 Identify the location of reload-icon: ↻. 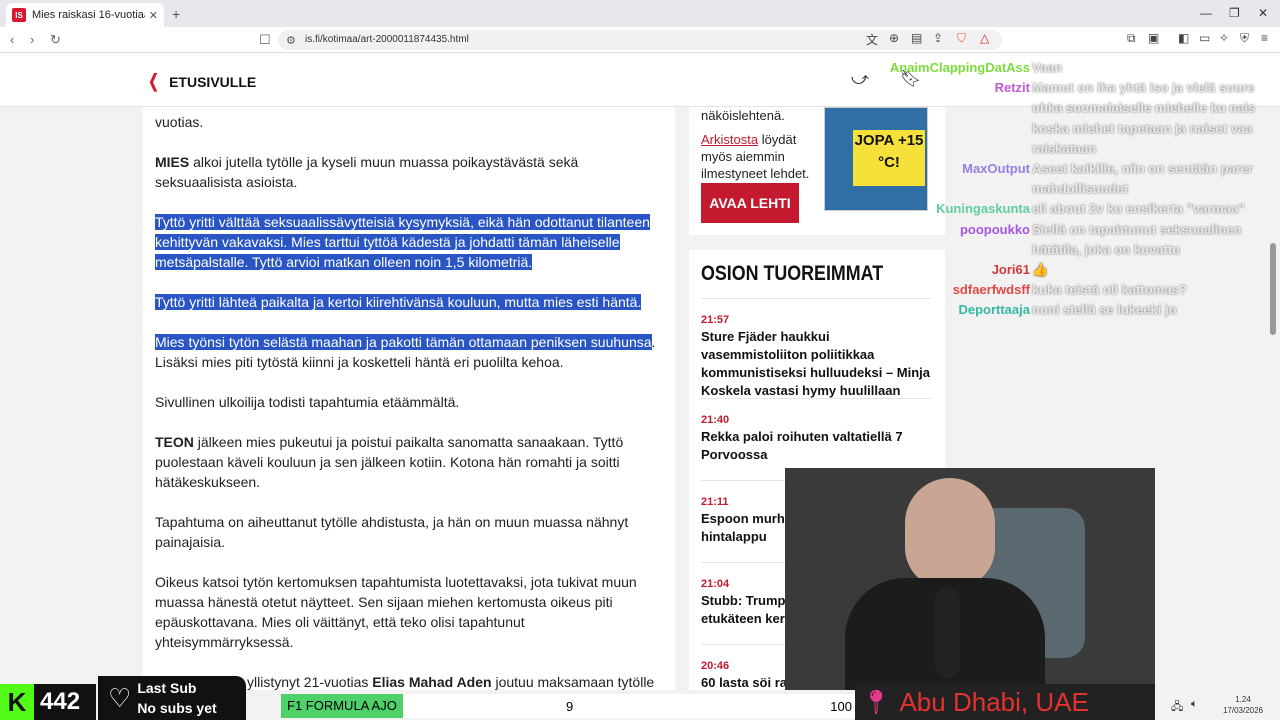
(55, 40).